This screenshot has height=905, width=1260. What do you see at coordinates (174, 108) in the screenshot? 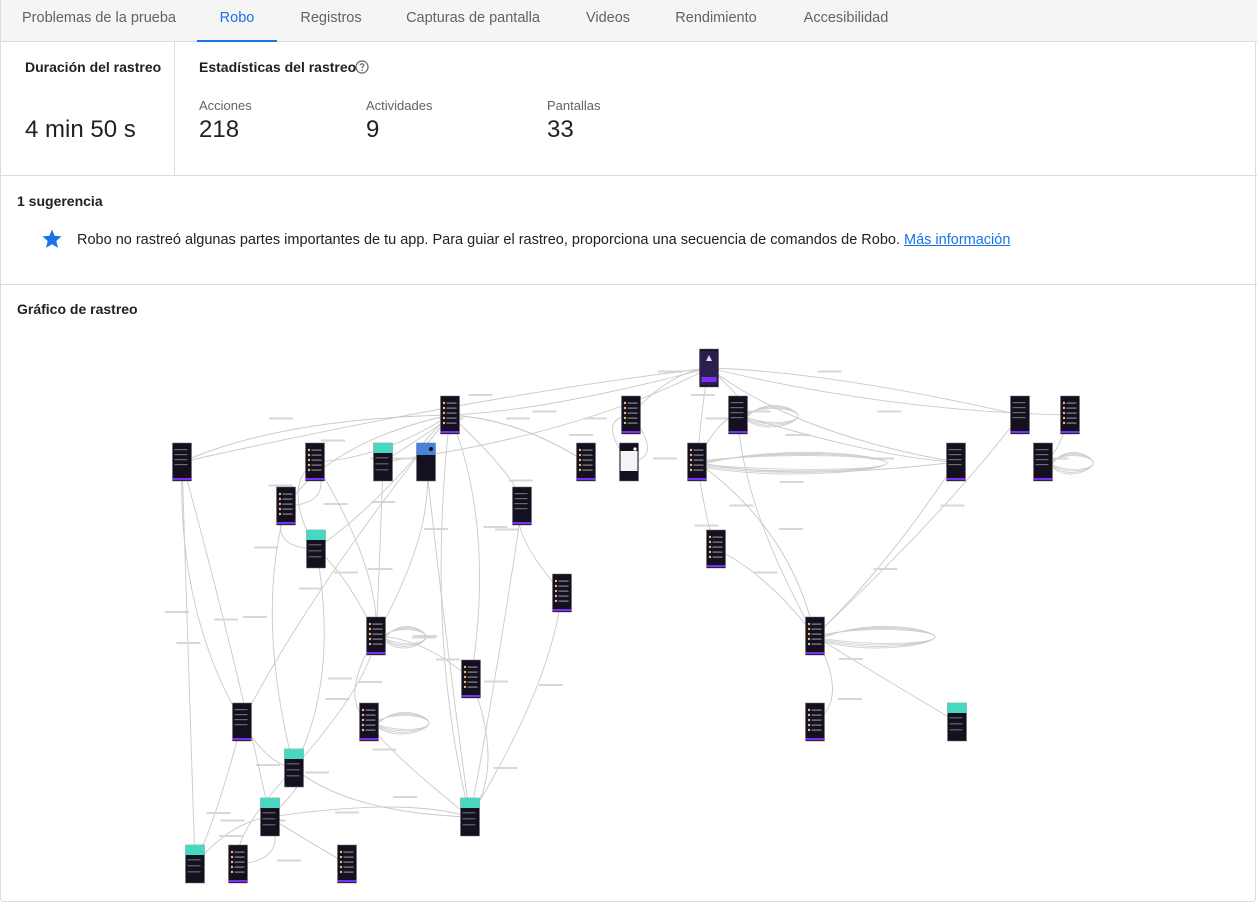
I see `divider` at bounding box center [174, 108].